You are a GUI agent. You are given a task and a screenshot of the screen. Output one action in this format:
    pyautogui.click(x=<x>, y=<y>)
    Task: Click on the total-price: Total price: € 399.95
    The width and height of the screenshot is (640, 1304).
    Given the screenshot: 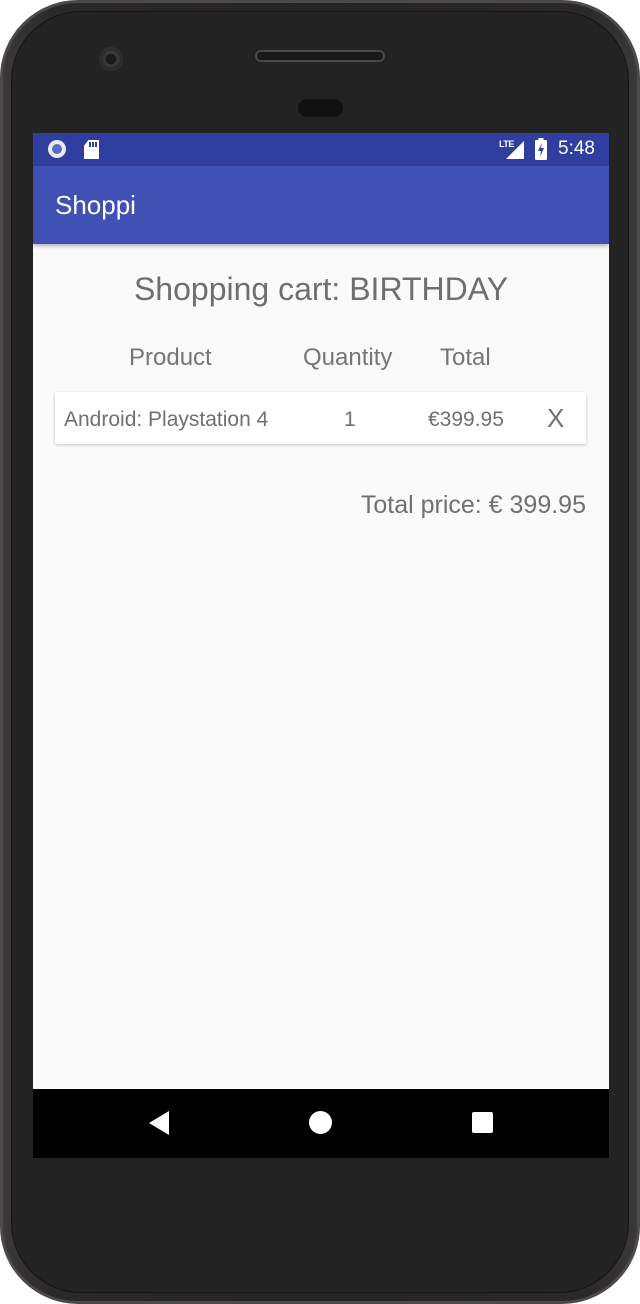 What is the action you would take?
    pyautogui.click(x=473, y=505)
    